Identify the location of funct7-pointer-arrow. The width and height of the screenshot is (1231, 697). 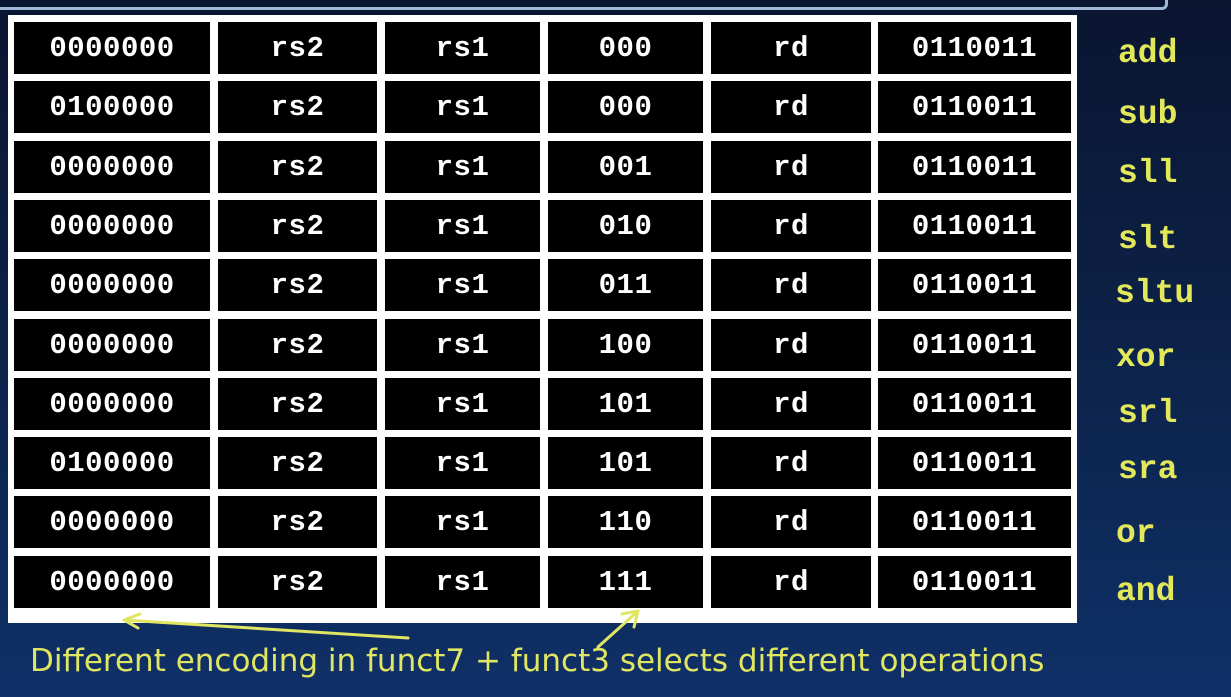
(266, 629).